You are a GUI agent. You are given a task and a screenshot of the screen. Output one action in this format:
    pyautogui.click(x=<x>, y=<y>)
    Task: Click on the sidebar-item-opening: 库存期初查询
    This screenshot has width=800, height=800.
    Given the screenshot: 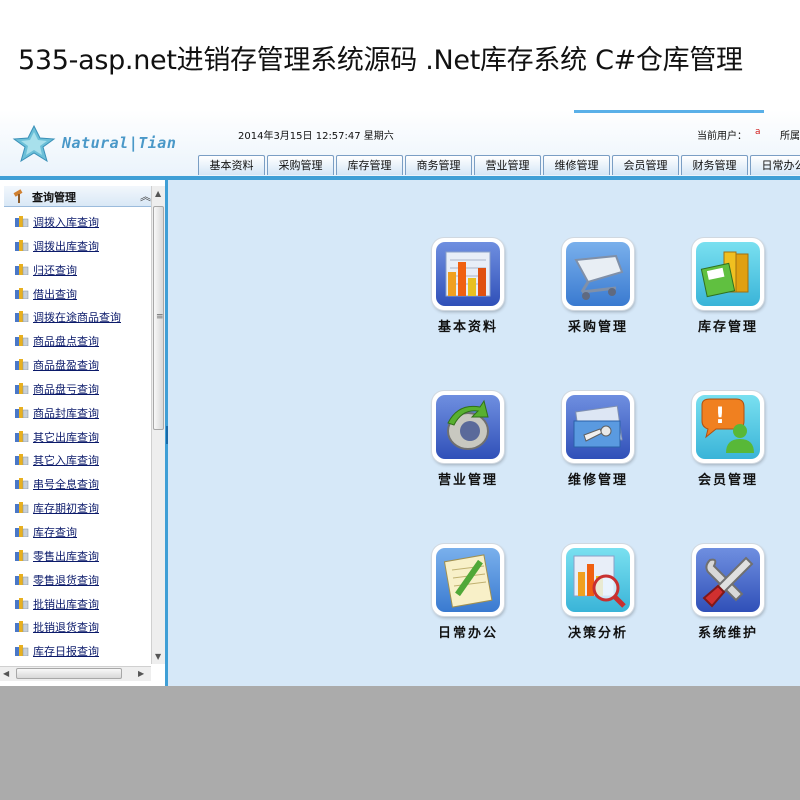 What is the action you would take?
    pyautogui.click(x=75, y=508)
    